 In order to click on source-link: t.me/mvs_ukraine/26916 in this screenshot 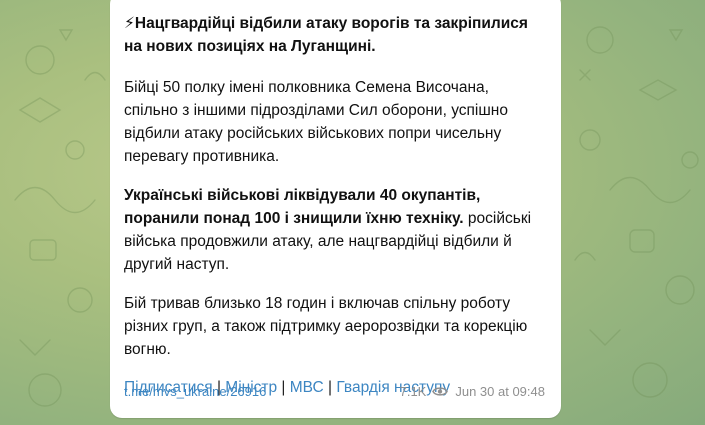, I will do `click(195, 391)`.